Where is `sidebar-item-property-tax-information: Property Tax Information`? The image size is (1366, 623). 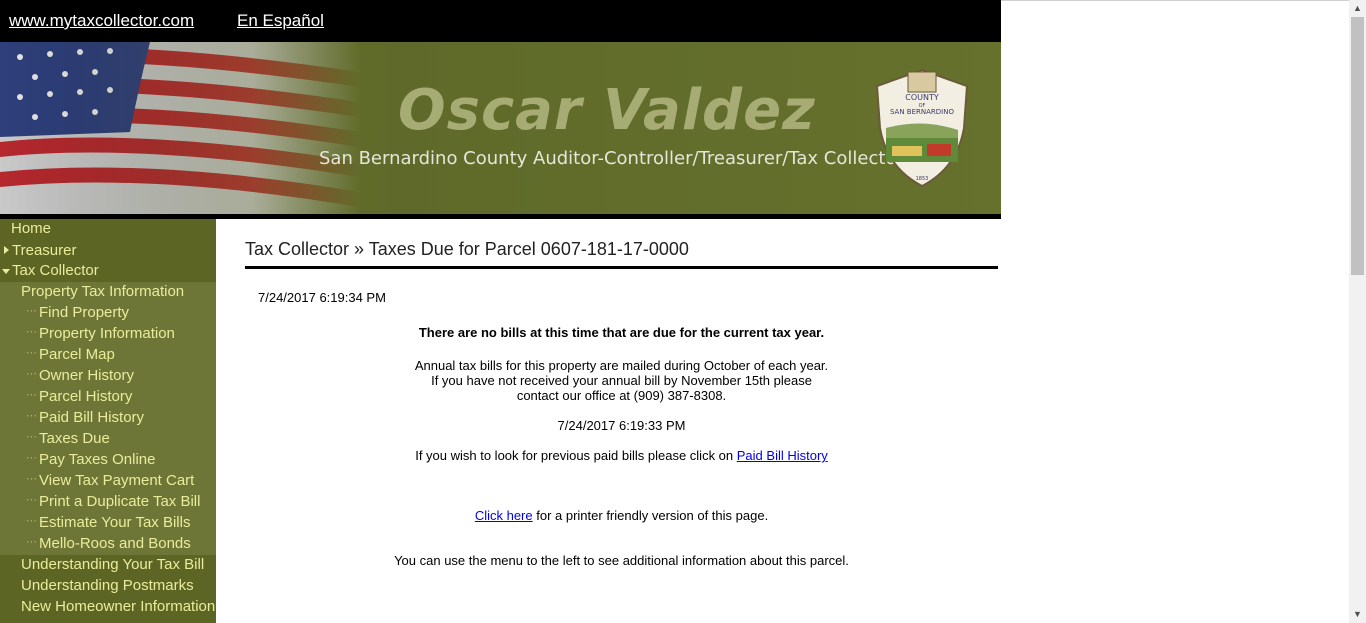 sidebar-item-property-tax-information: Property Tax Information is located at coordinates (108, 292).